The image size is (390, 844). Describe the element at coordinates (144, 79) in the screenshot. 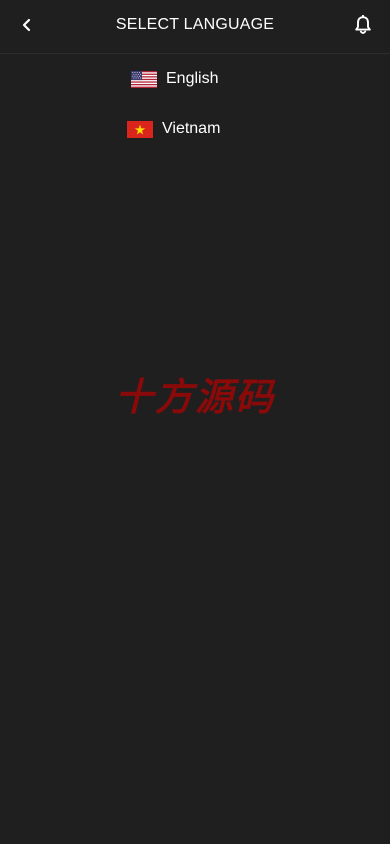

I see `us-flag-icon` at that location.